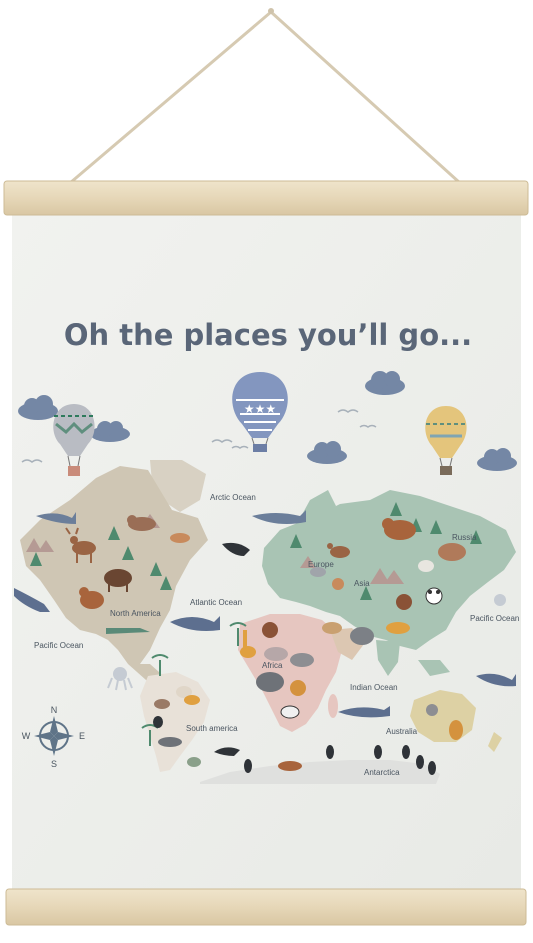  I want to click on hippo-icon, so click(276, 654).